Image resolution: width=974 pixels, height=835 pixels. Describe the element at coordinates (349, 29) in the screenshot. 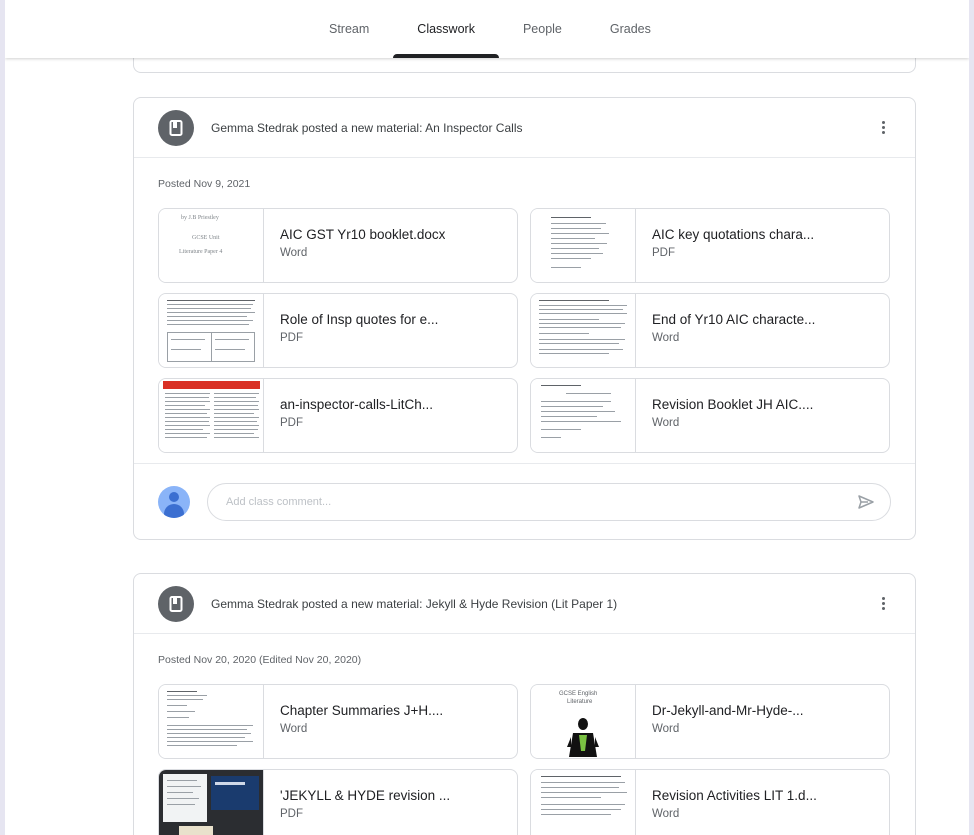

I see `tab-stream: Stream` at that location.